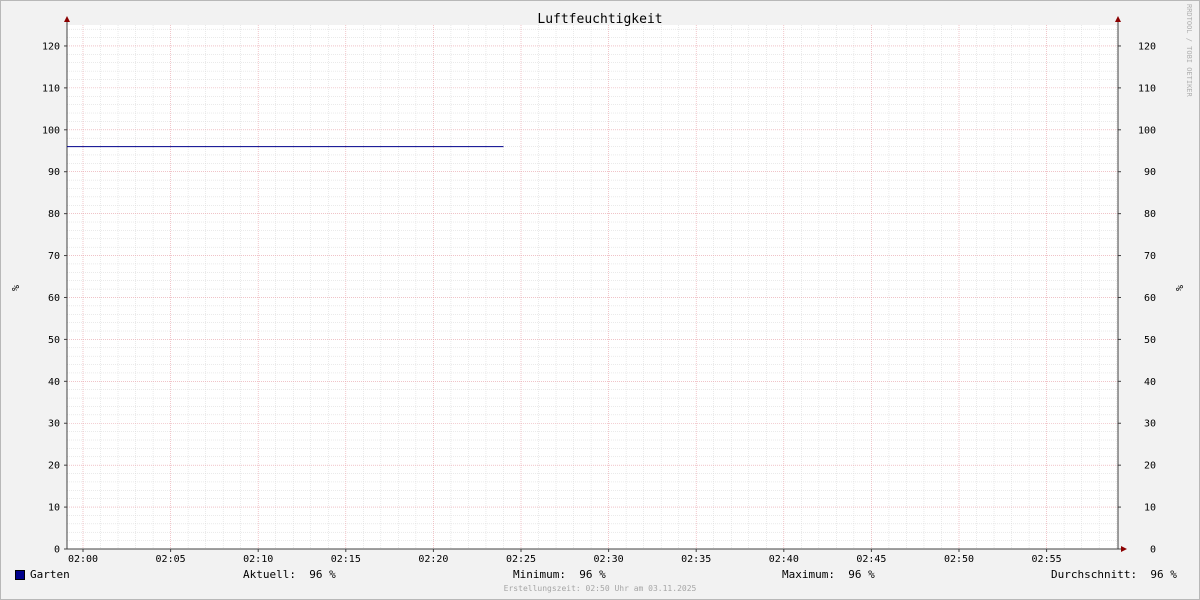 The width and height of the screenshot is (1200, 600). Describe the element at coordinates (1150, 508) in the screenshot. I see `y-tick-label-right: 10` at that location.